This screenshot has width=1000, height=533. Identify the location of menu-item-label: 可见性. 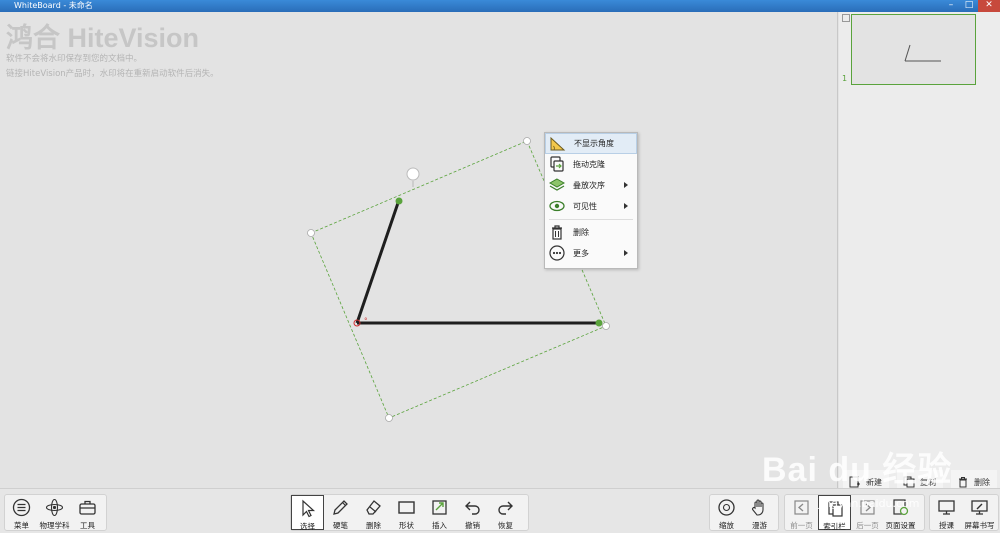
(585, 206).